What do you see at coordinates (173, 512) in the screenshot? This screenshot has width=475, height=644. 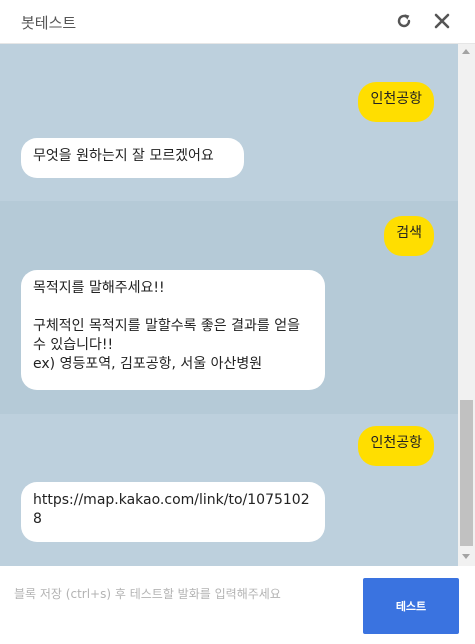 I see `bot-message-link: https://map.kakao.com/link/to/10751028` at bounding box center [173, 512].